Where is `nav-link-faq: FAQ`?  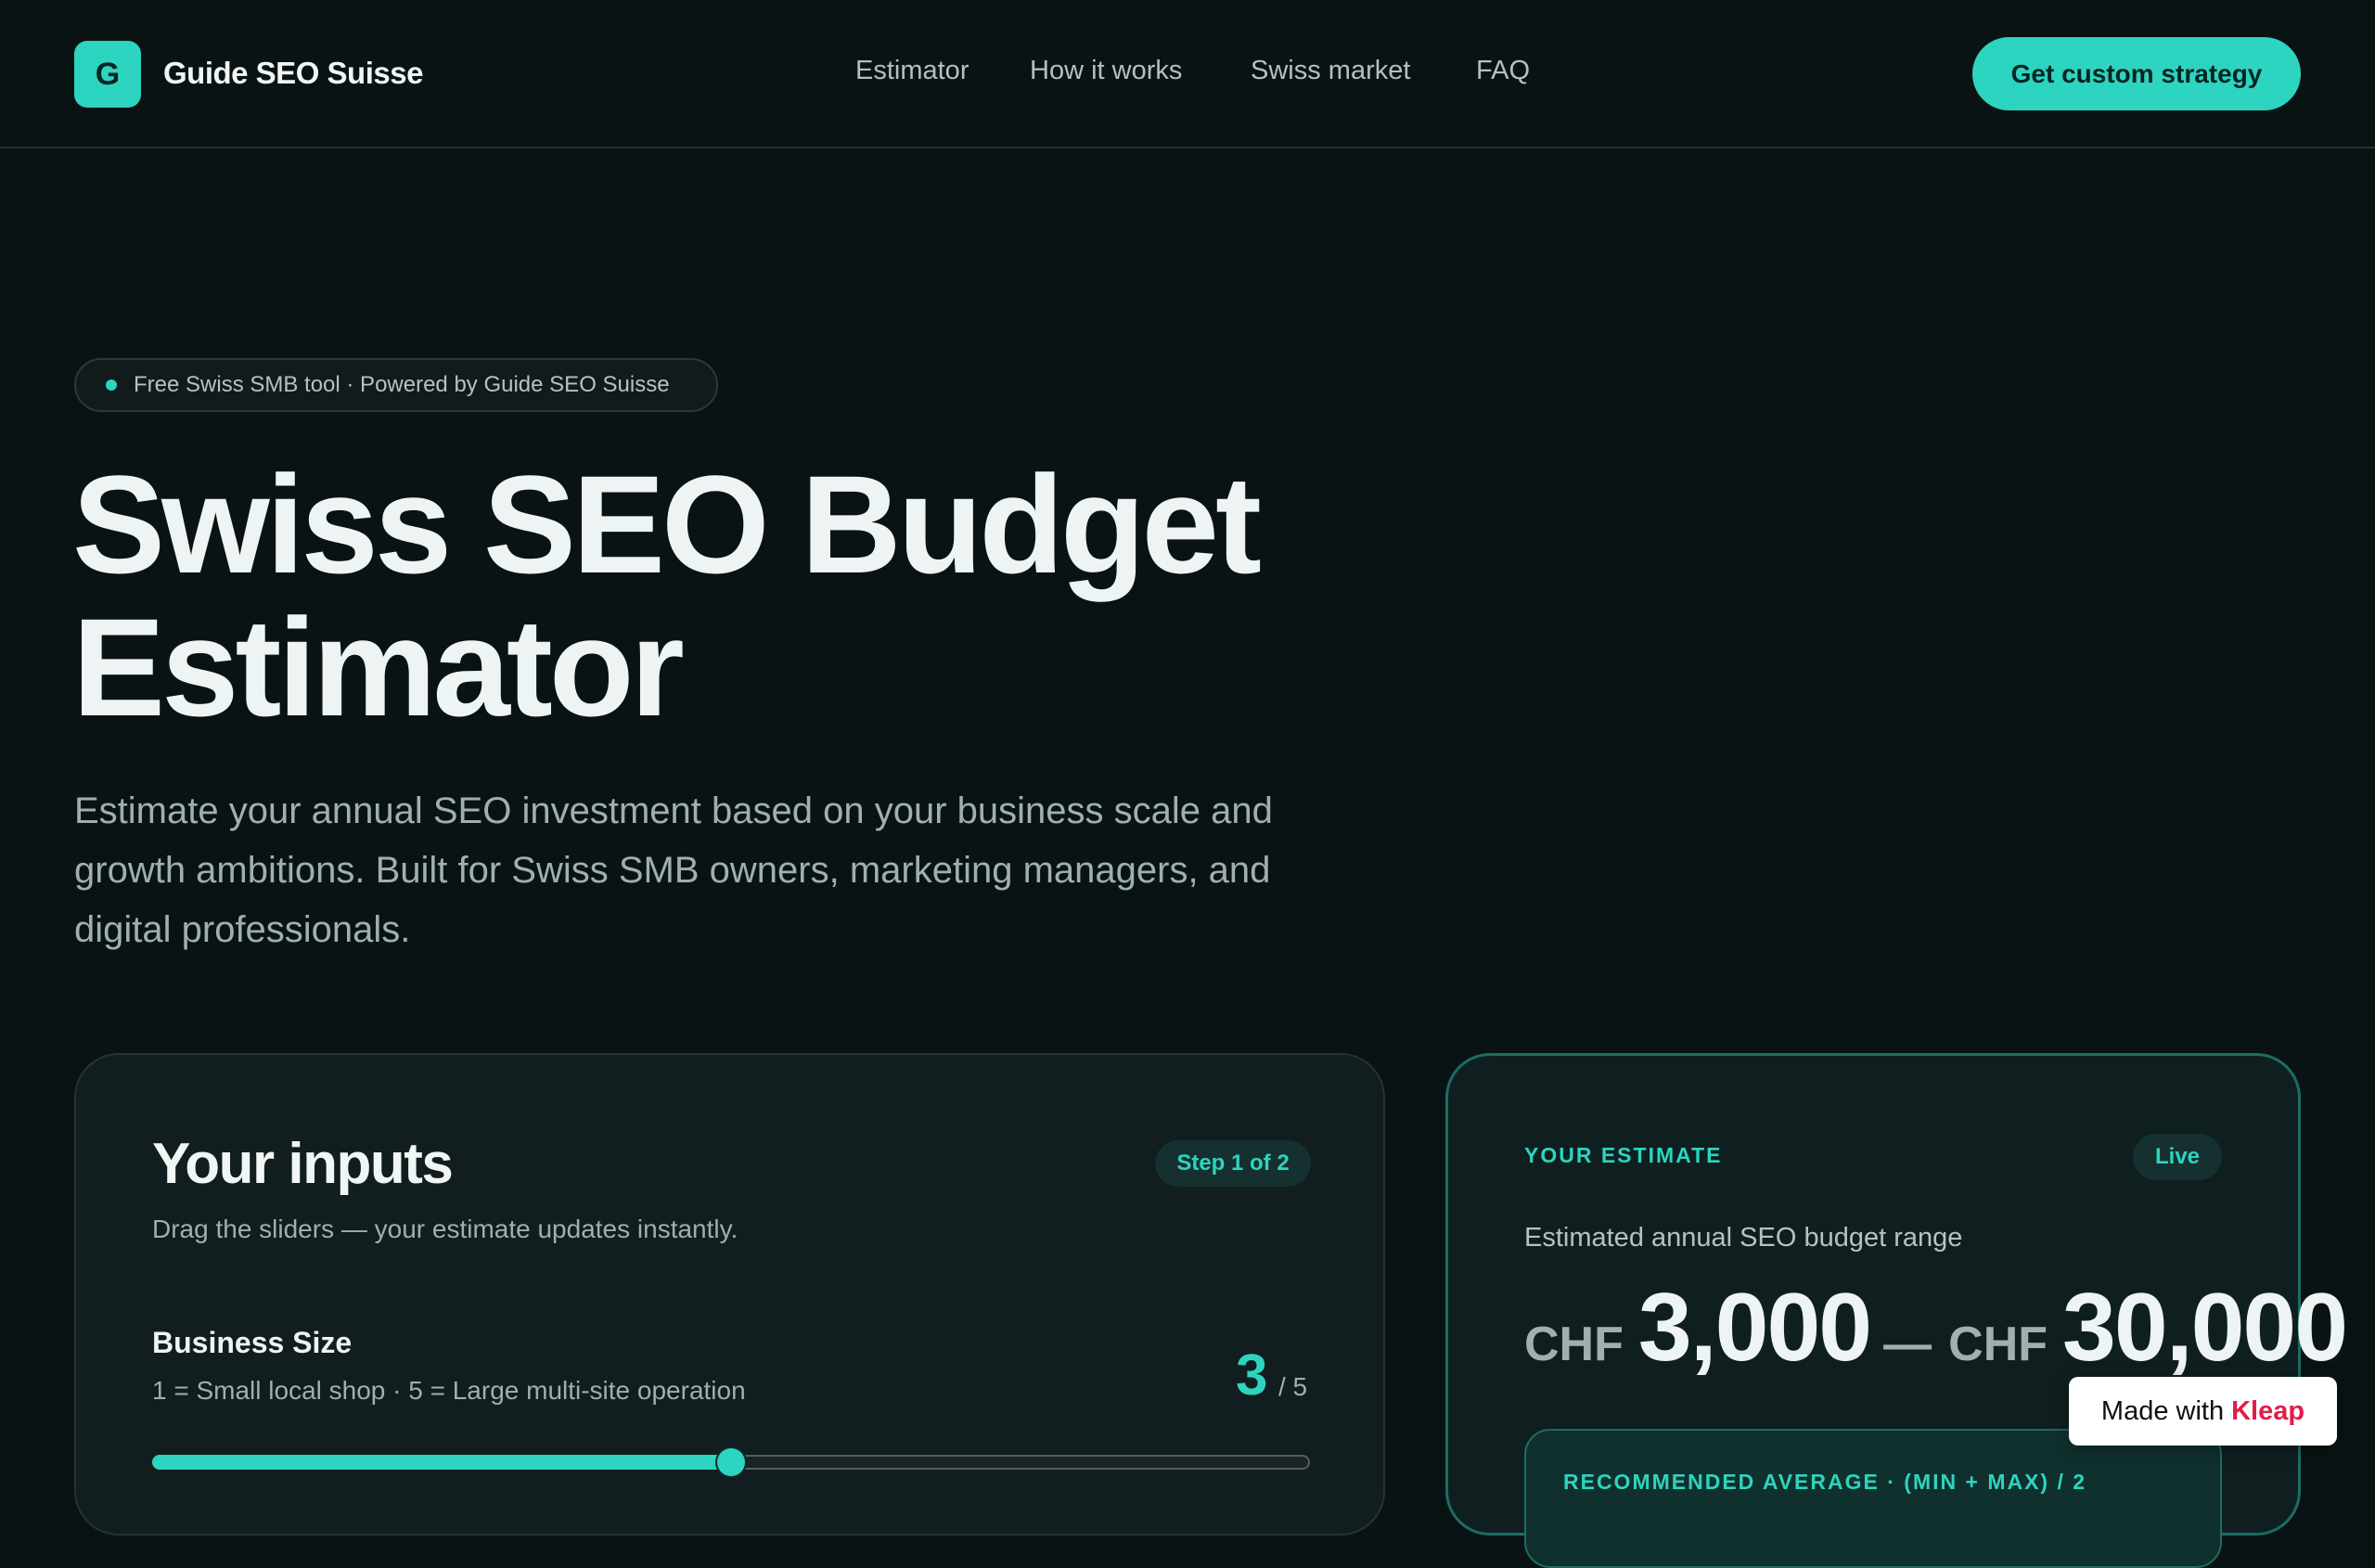 nav-link-faq: FAQ is located at coordinates (1503, 71).